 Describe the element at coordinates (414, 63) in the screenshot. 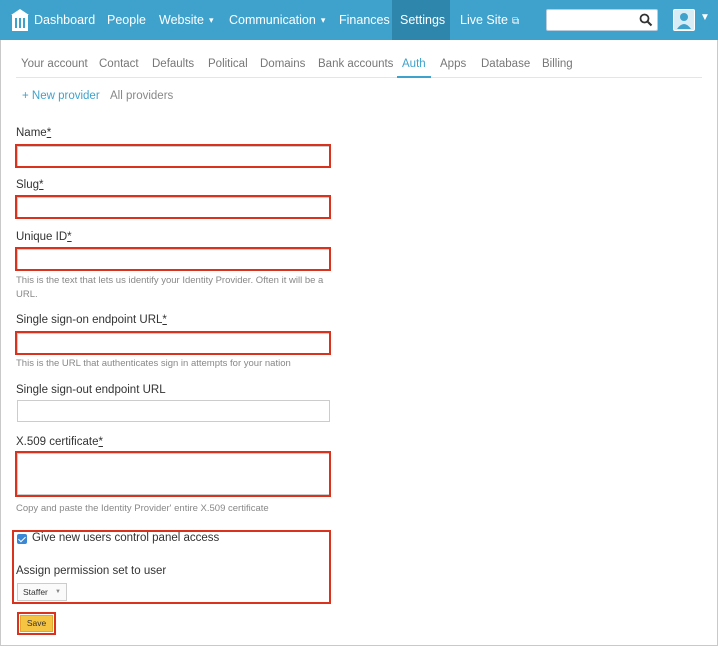

I see `tab-auth: Auth` at that location.